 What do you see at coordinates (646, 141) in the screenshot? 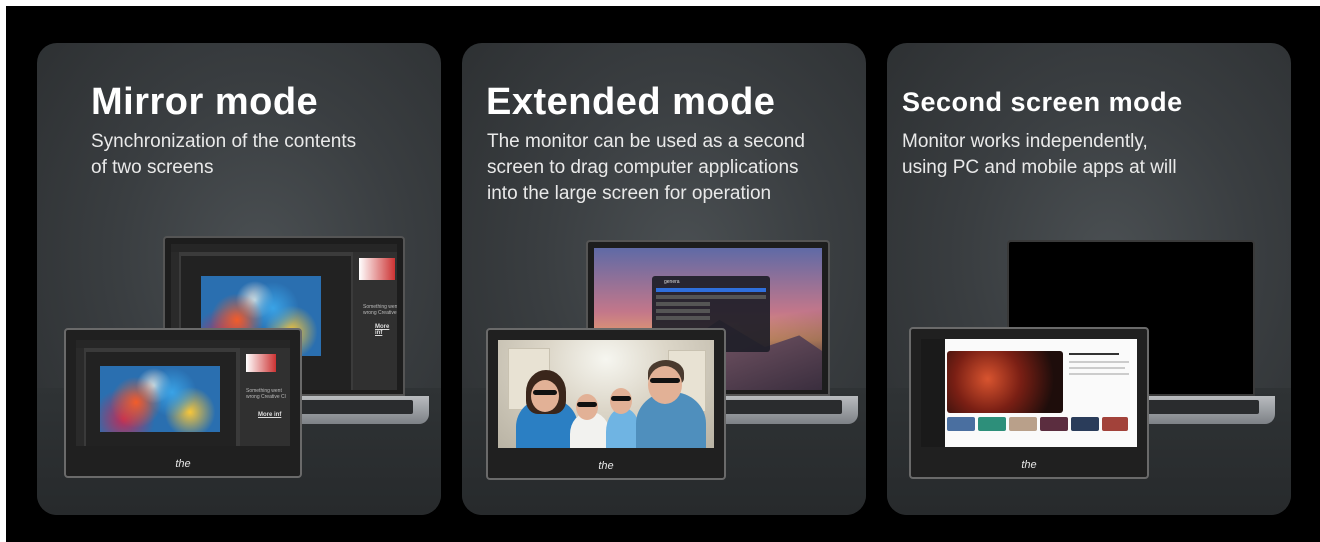
I see `description-line: The monitor can be used as a second` at bounding box center [646, 141].